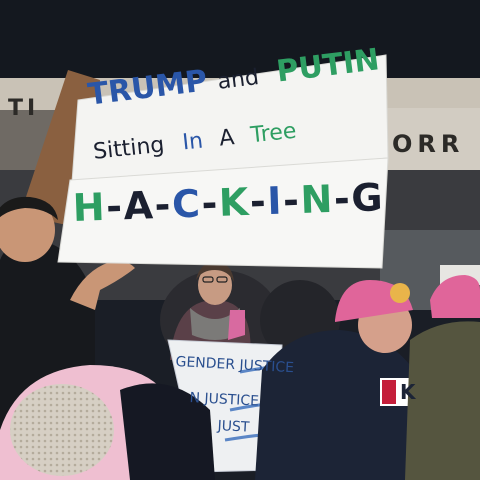 This screenshot has height=480, width=480. I want to click on hacking-letter: C, so click(186, 204).